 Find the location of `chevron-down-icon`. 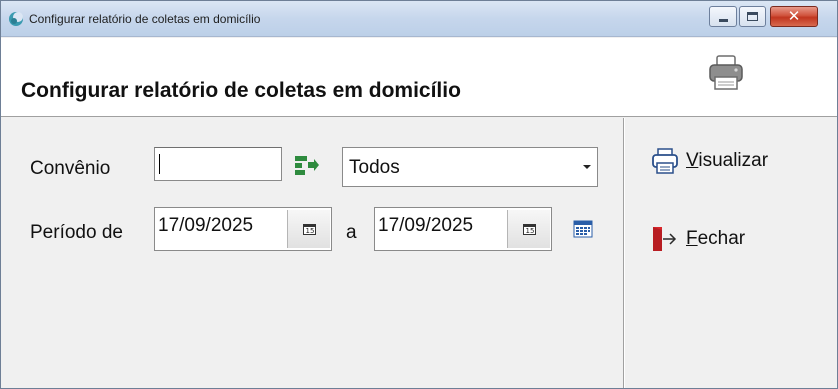

chevron-down-icon is located at coordinates (586, 167).